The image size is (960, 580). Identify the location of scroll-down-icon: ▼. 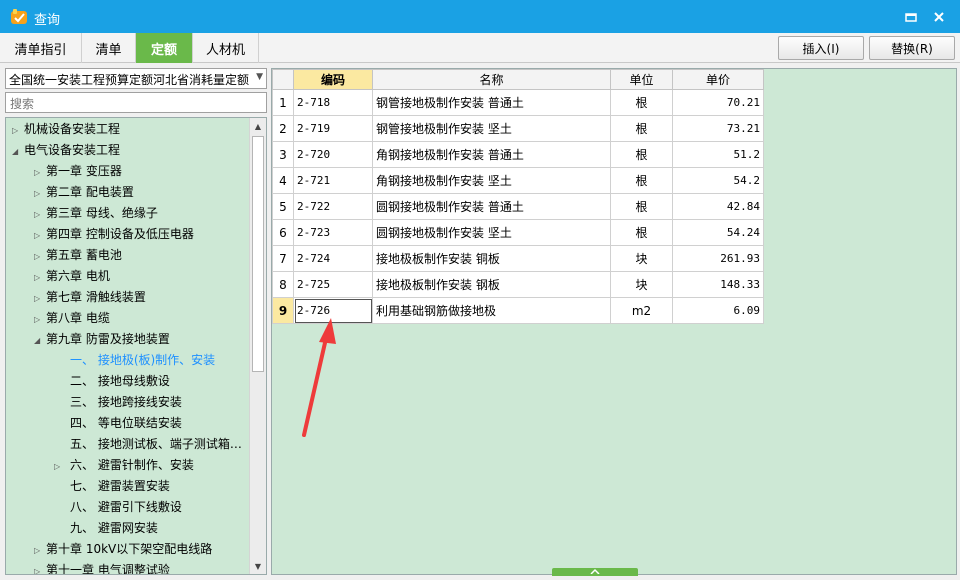
(258, 566).